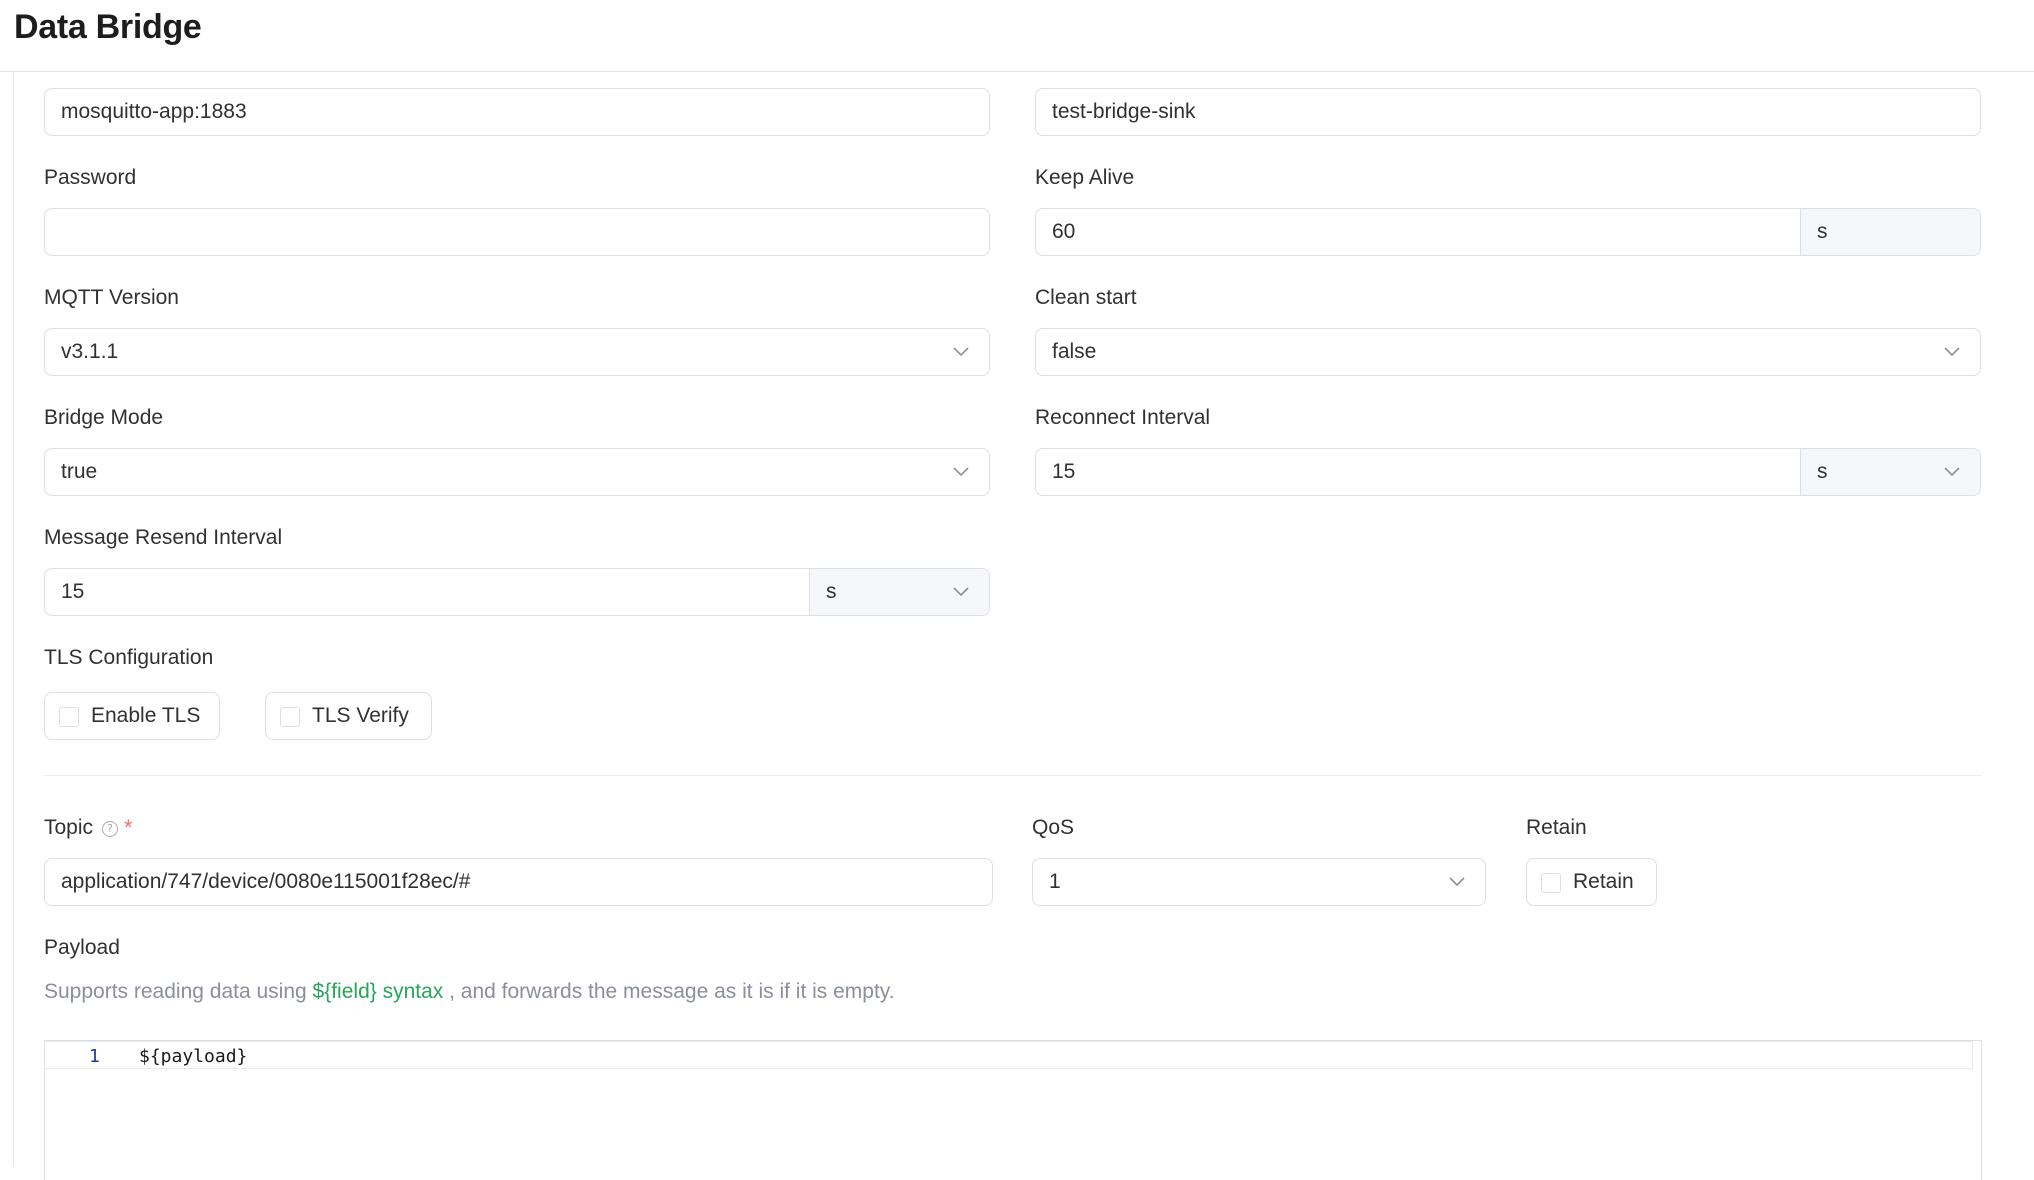 This screenshot has height=1180, width=2034. Describe the element at coordinates (1074, 351) in the screenshot. I see `clean-start-value: false` at that location.